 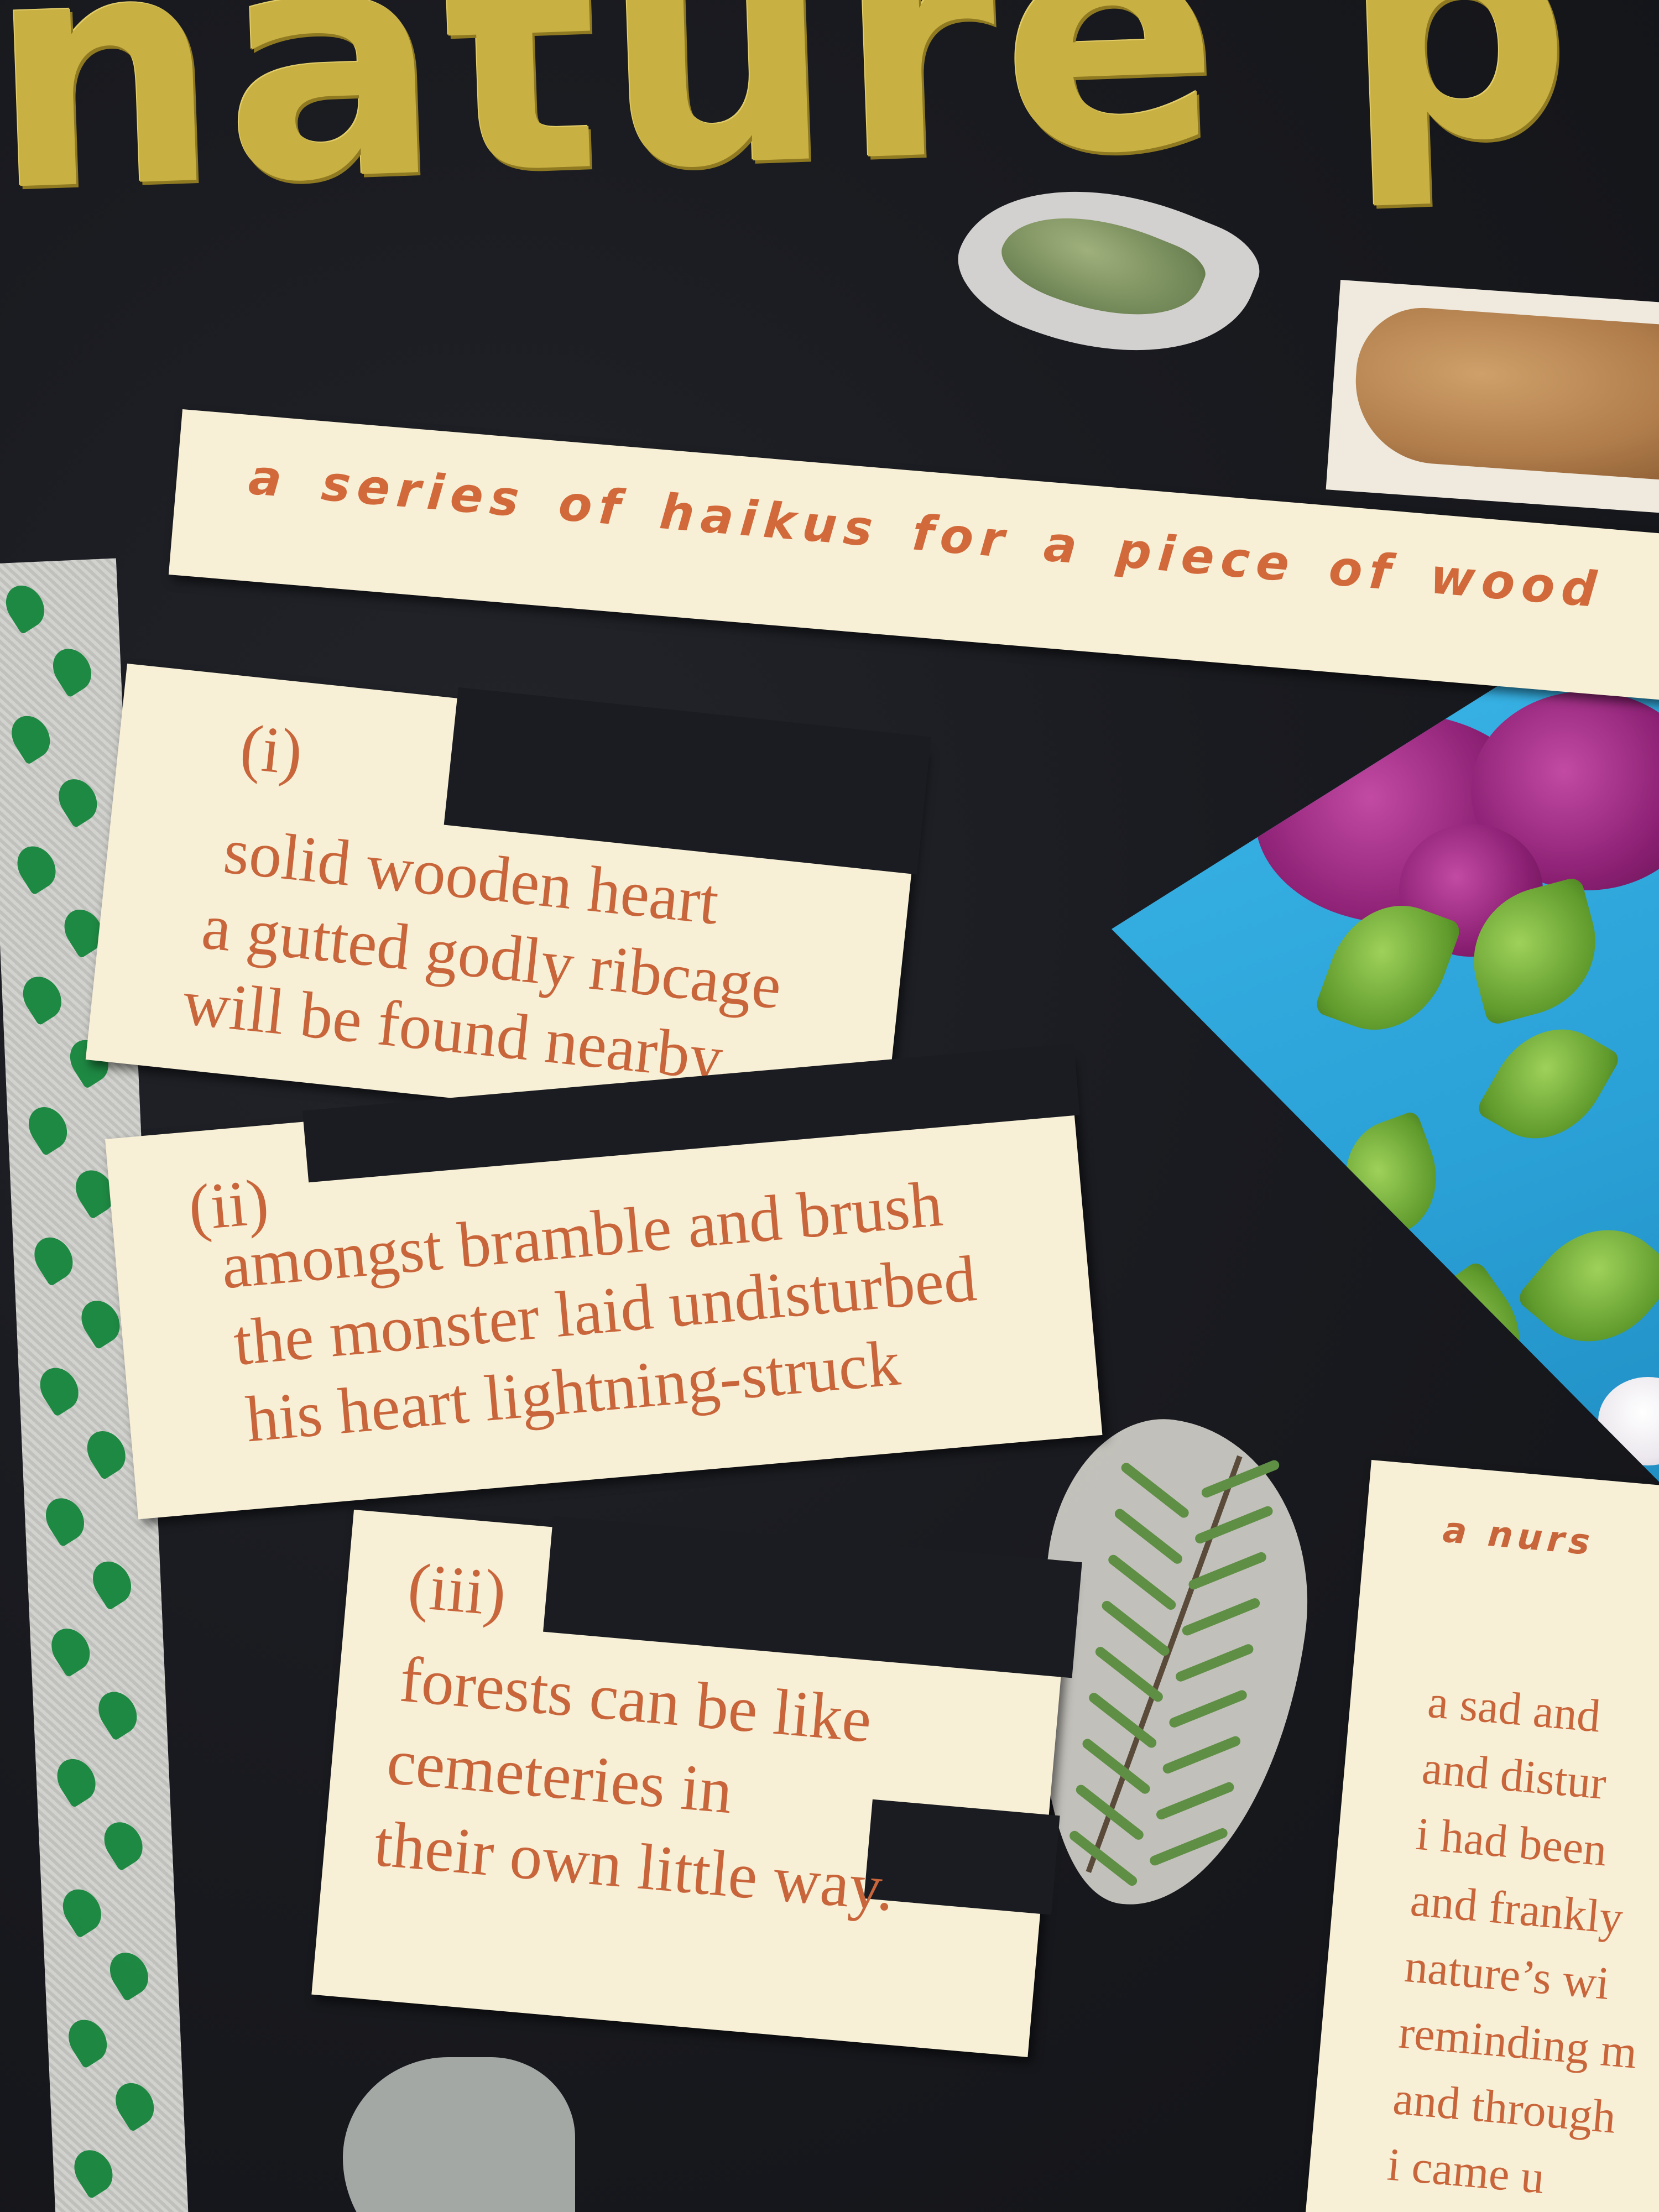 What do you see at coordinates (813, 1597) in the screenshot?
I see `card-notch` at bounding box center [813, 1597].